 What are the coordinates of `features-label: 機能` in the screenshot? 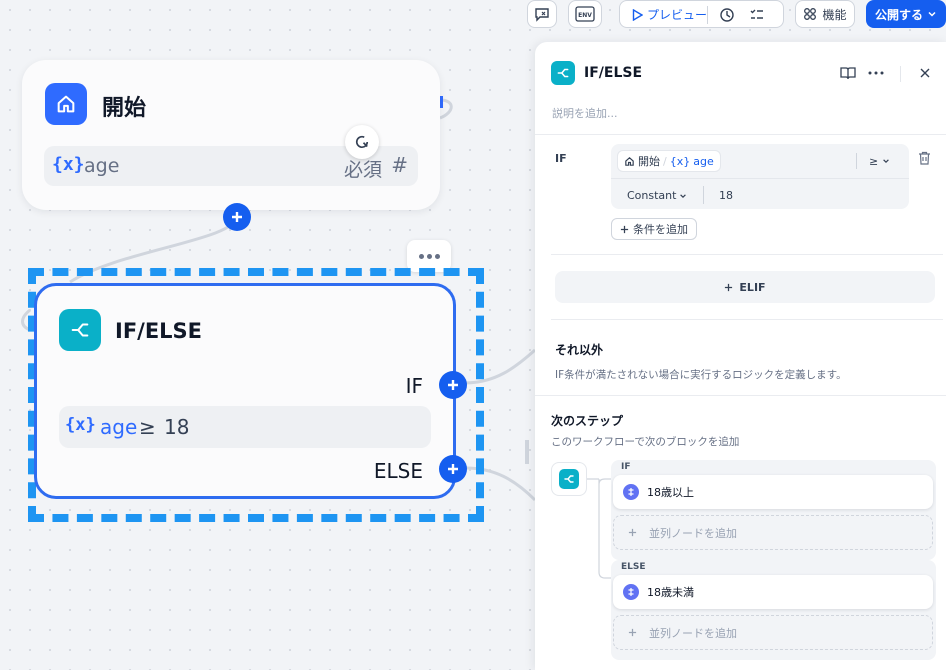 It's located at (834, 14).